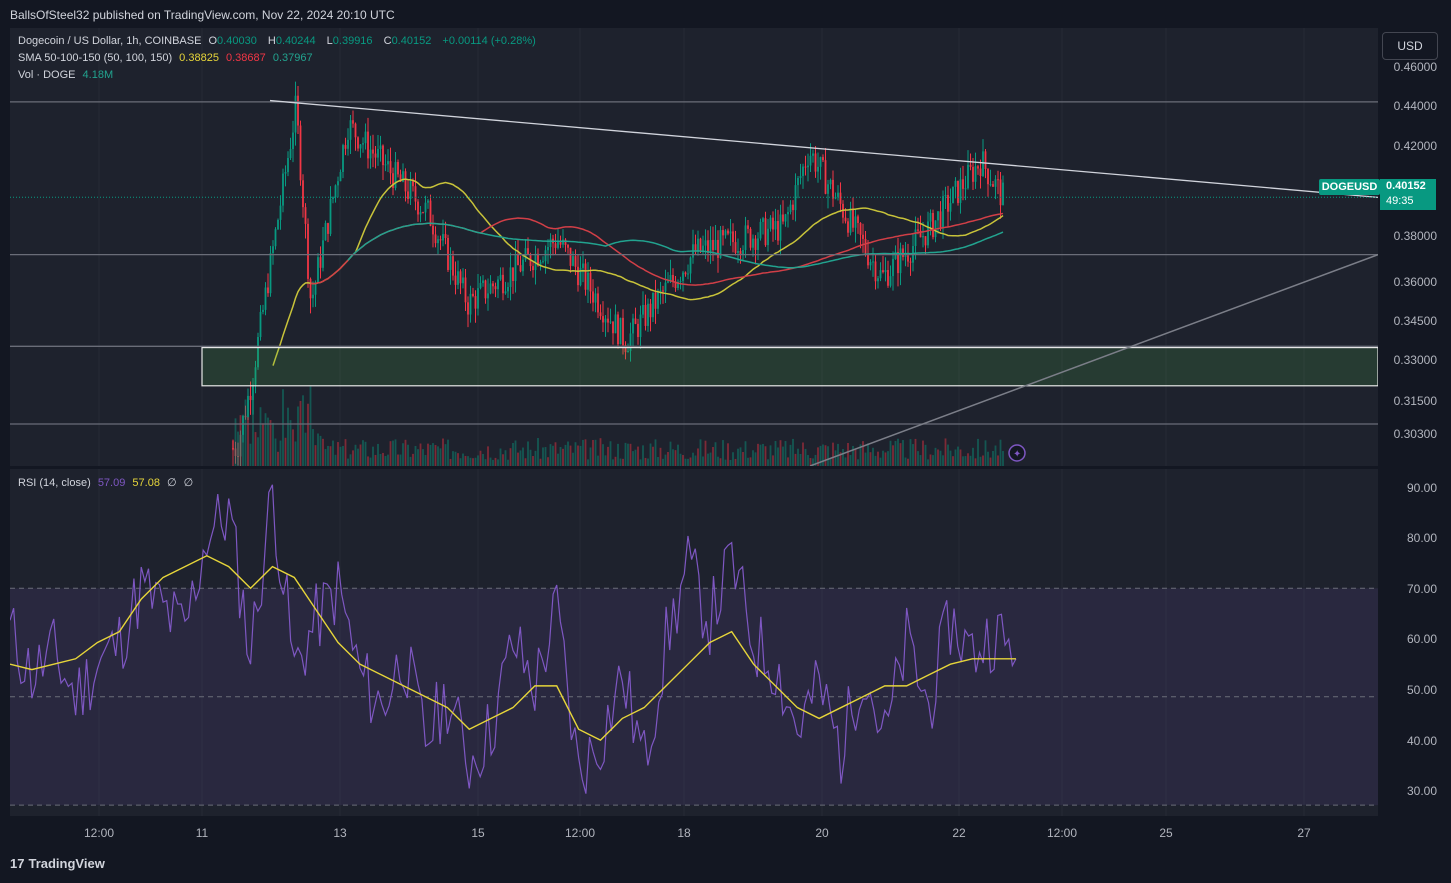 The width and height of the screenshot is (1451, 883). Describe the element at coordinates (107, 482) in the screenshot. I see `rsi-legend: RSI (14, close) 57.09 57.08 ∅ ∅` at that location.